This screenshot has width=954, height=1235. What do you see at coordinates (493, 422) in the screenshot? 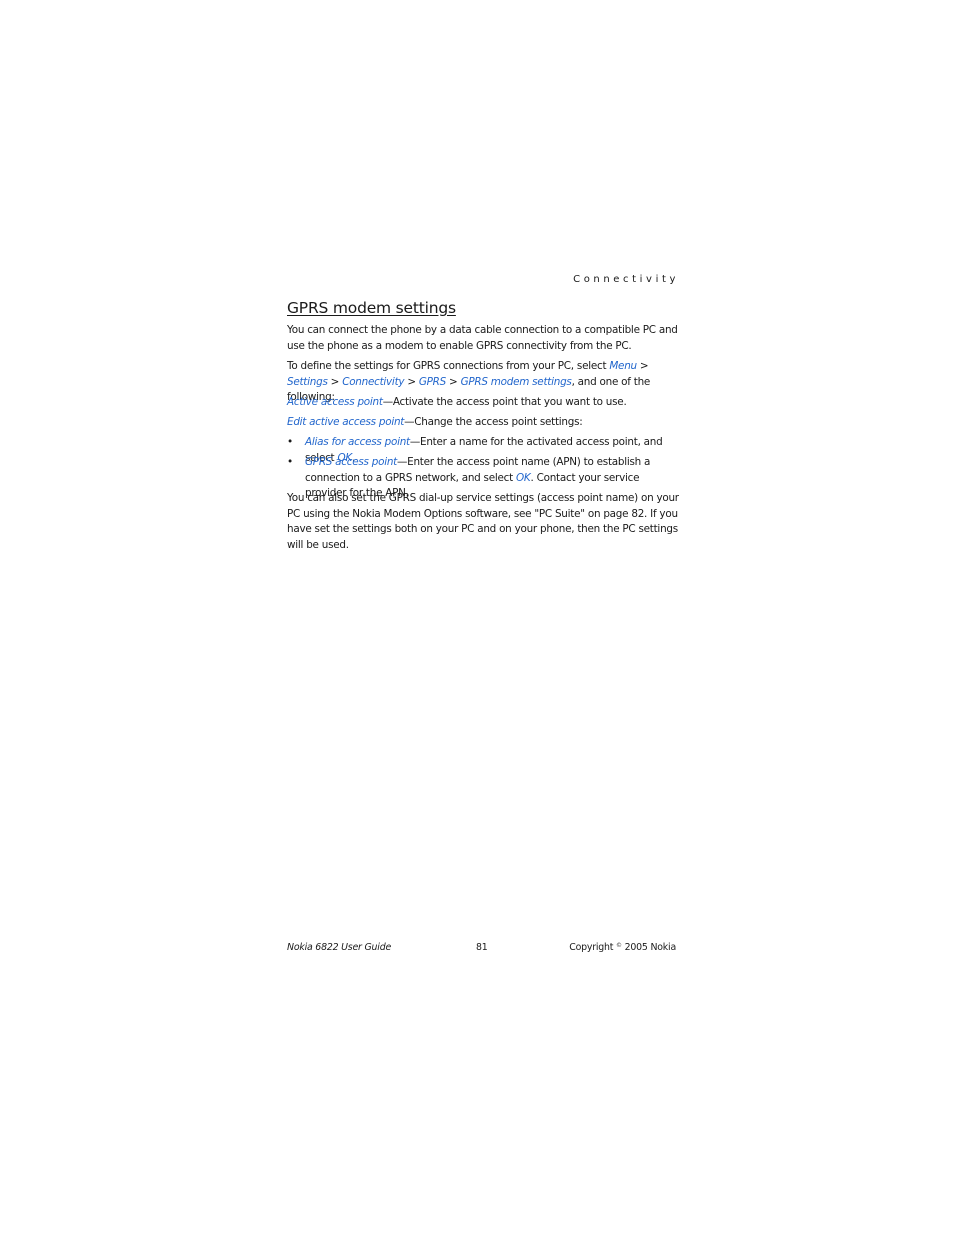
I see `edit-access-point-desc: —Change the access point settings:` at bounding box center [493, 422].